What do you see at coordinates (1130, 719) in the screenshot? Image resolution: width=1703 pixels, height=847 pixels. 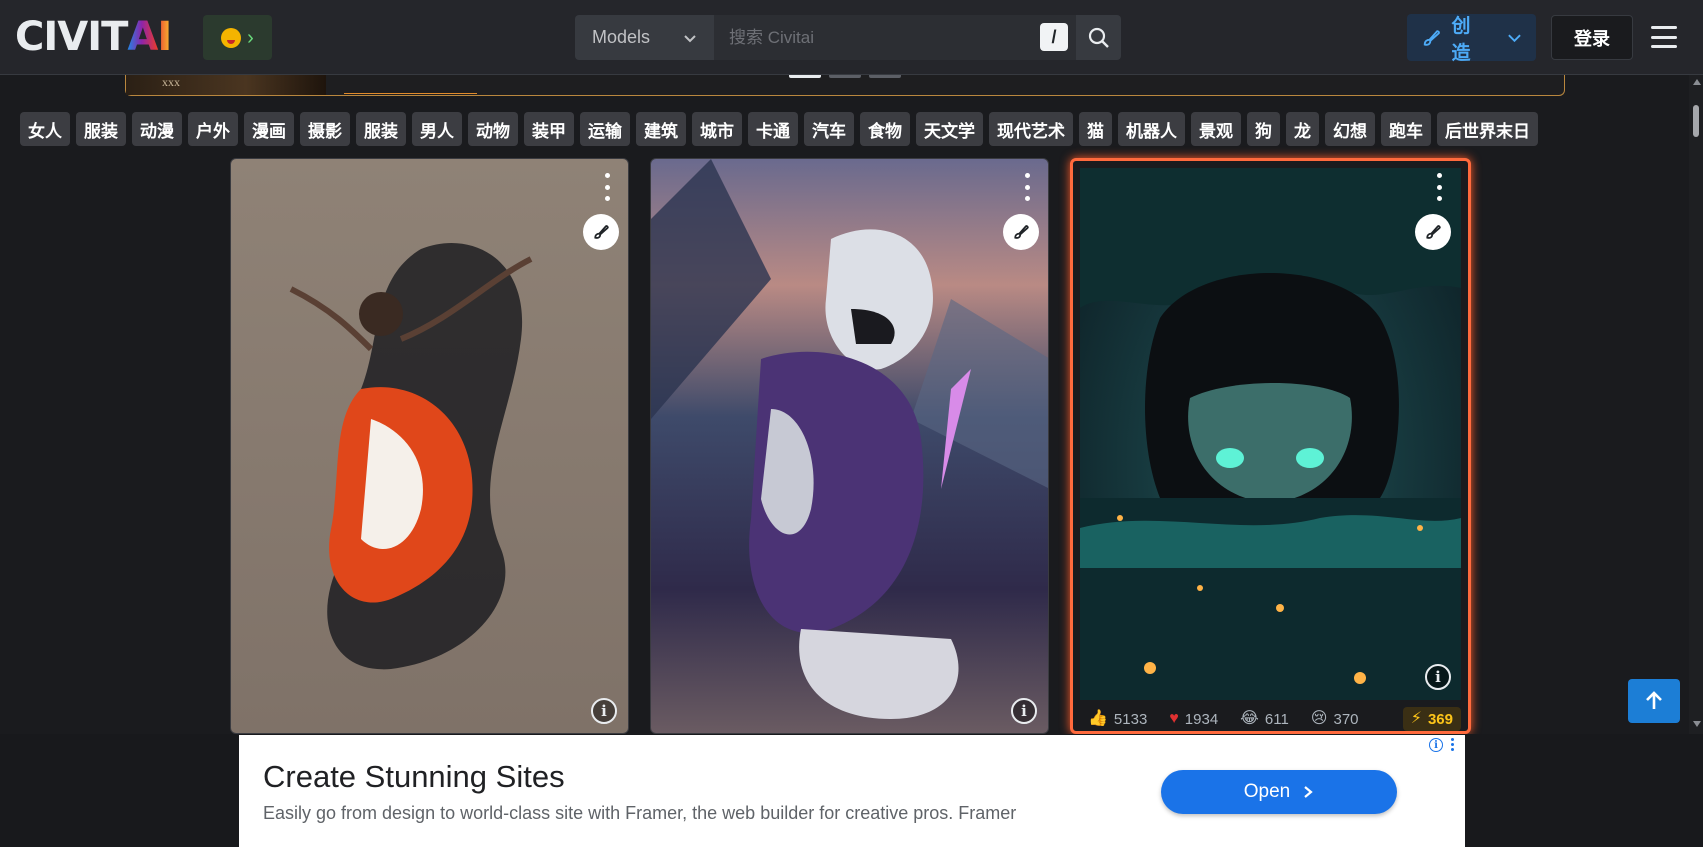 I see `like-count: 5133` at bounding box center [1130, 719].